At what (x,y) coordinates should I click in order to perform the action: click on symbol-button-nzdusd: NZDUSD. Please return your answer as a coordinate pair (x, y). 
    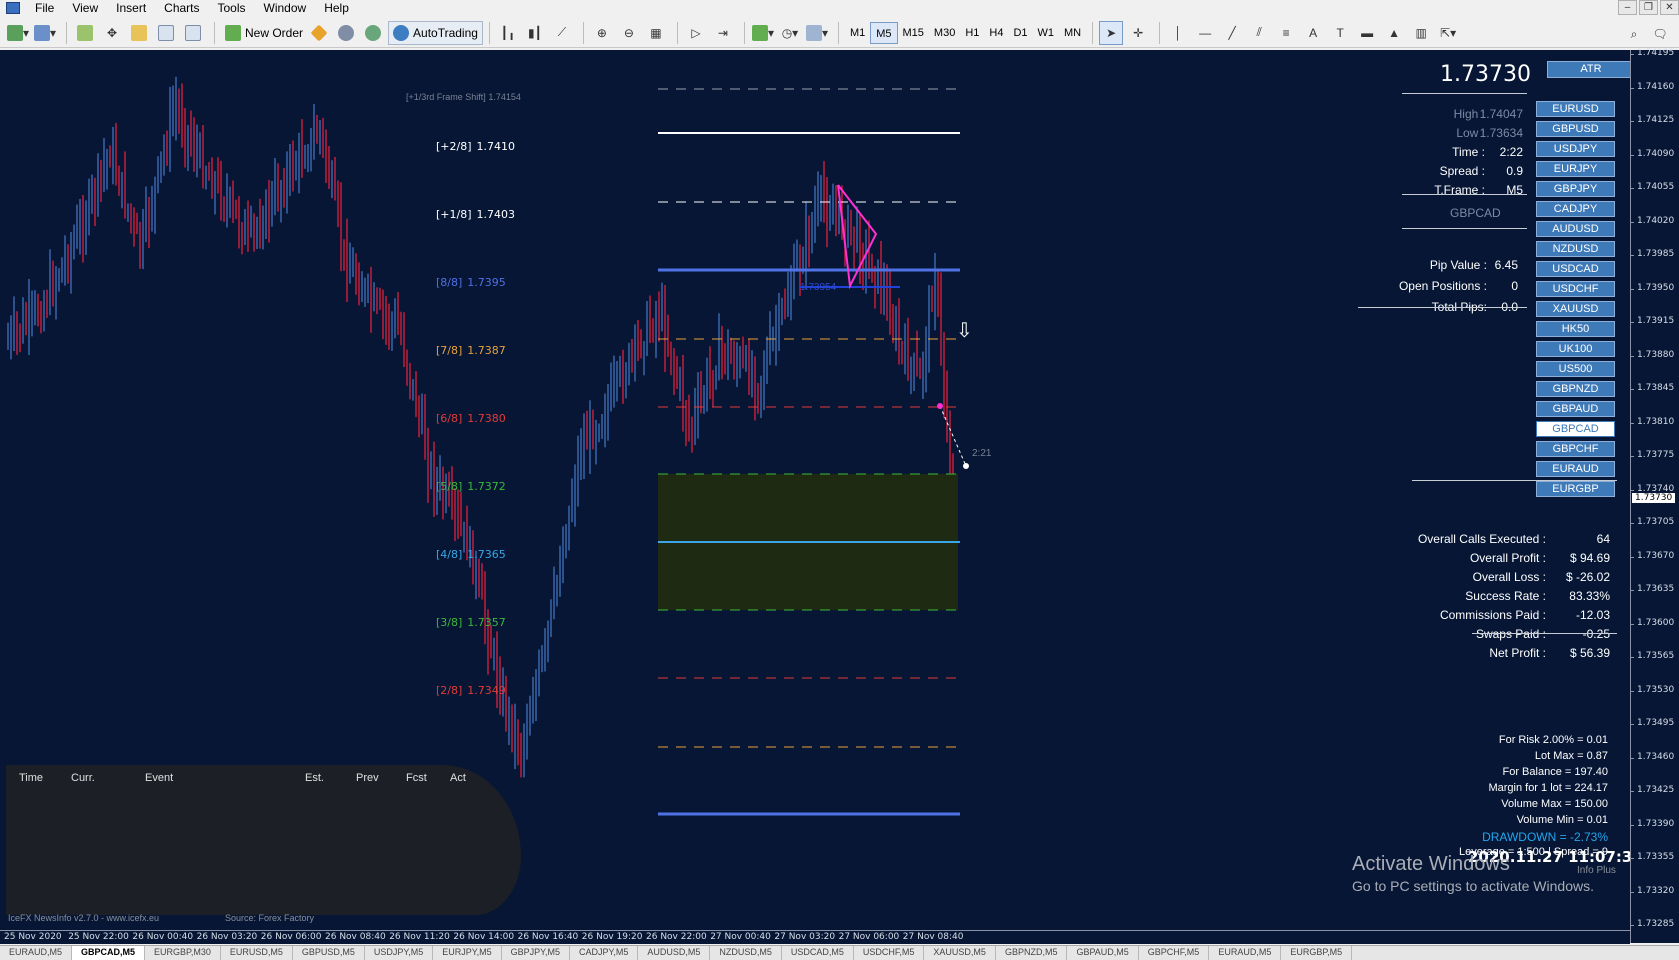
    Looking at the image, I should click on (1575, 249).